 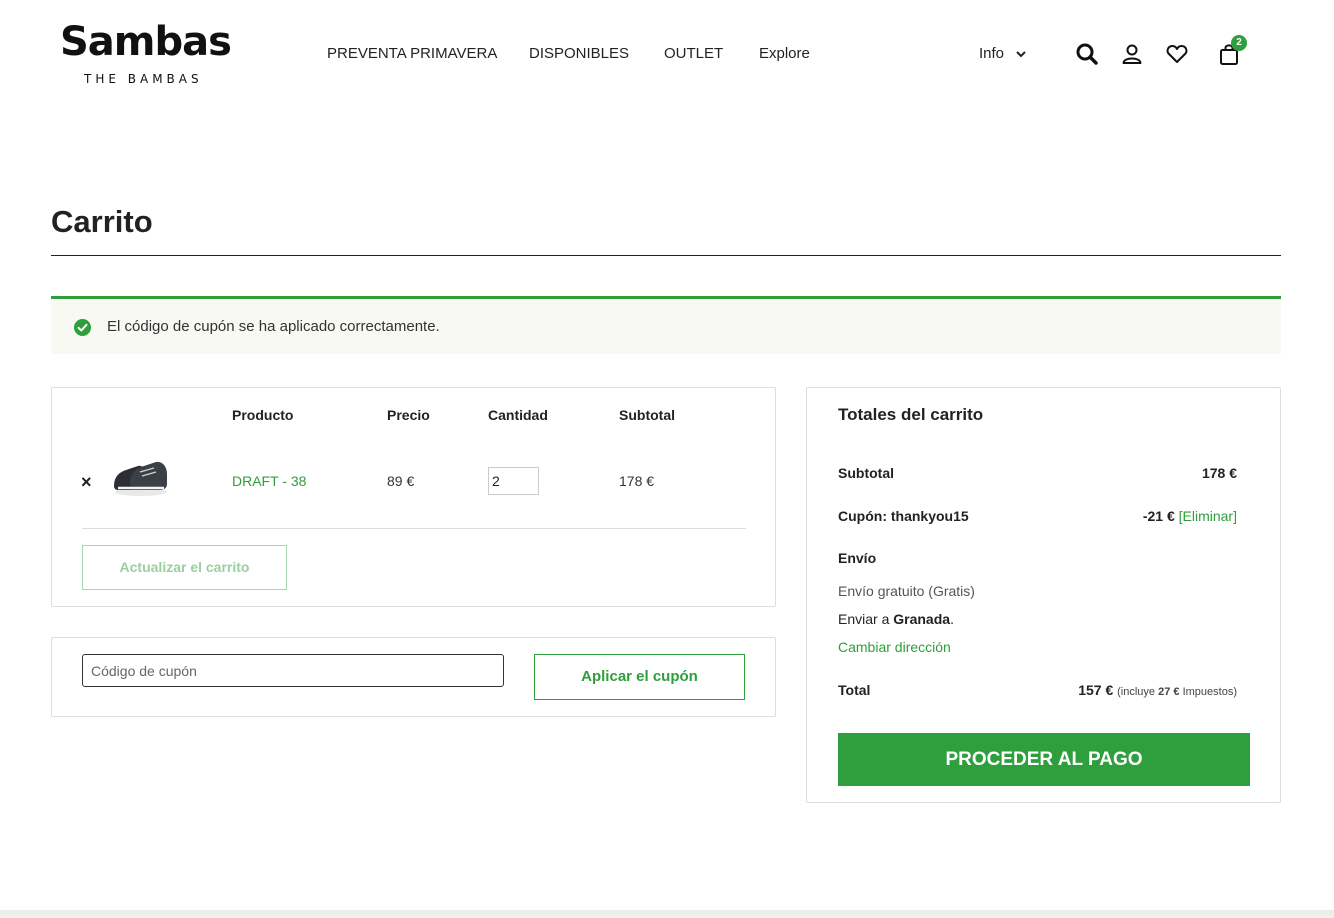 I want to click on coupon-discount: -21 € [Eliminar], so click(x=1190, y=516).